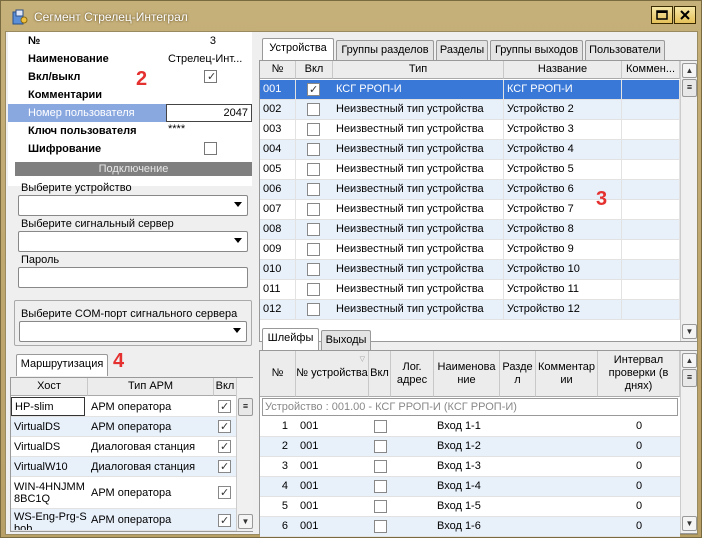  I want to click on prop-row-enabled: Вкл/выкл ✓, so click(130, 77).